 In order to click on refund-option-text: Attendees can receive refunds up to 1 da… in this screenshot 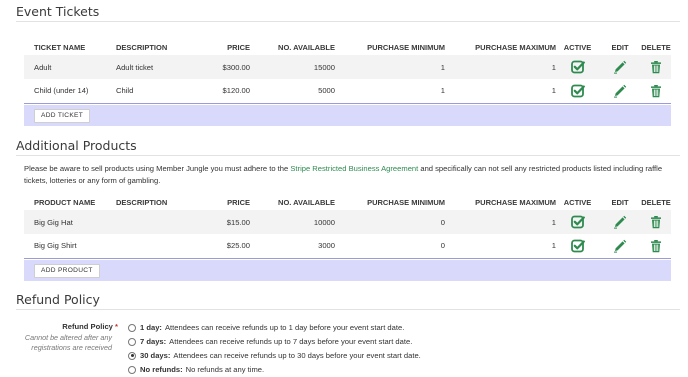, I will do `click(284, 327)`.